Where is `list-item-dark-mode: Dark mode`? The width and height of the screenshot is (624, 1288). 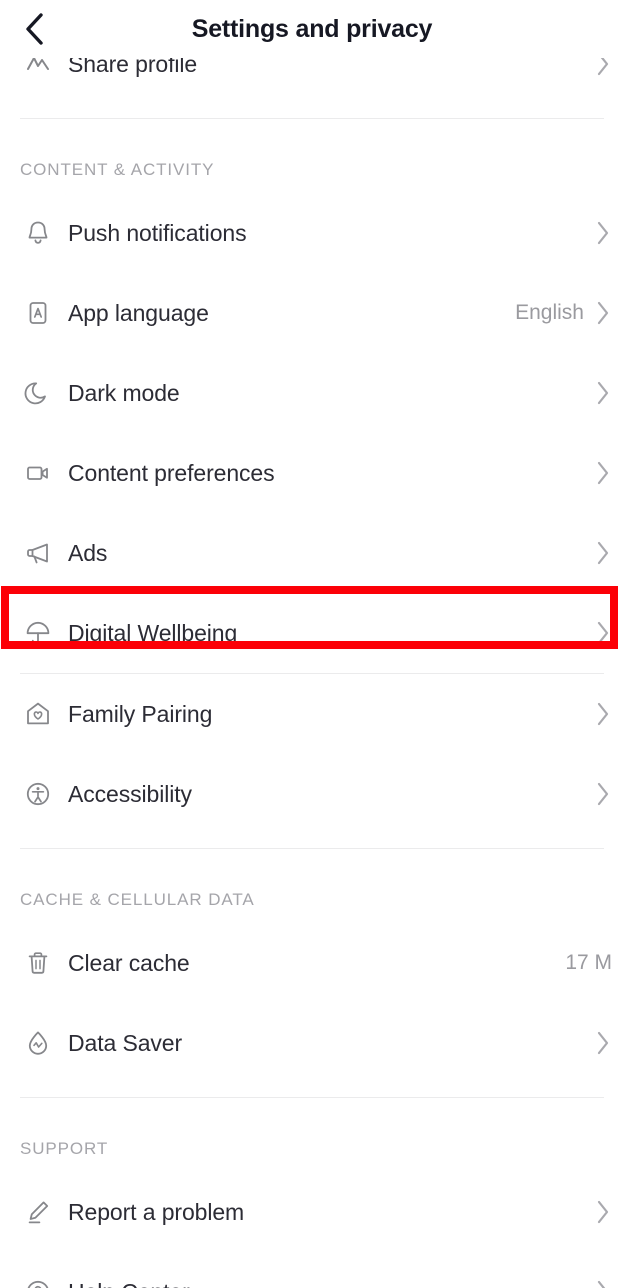 list-item-dark-mode: Dark mode is located at coordinates (312, 393).